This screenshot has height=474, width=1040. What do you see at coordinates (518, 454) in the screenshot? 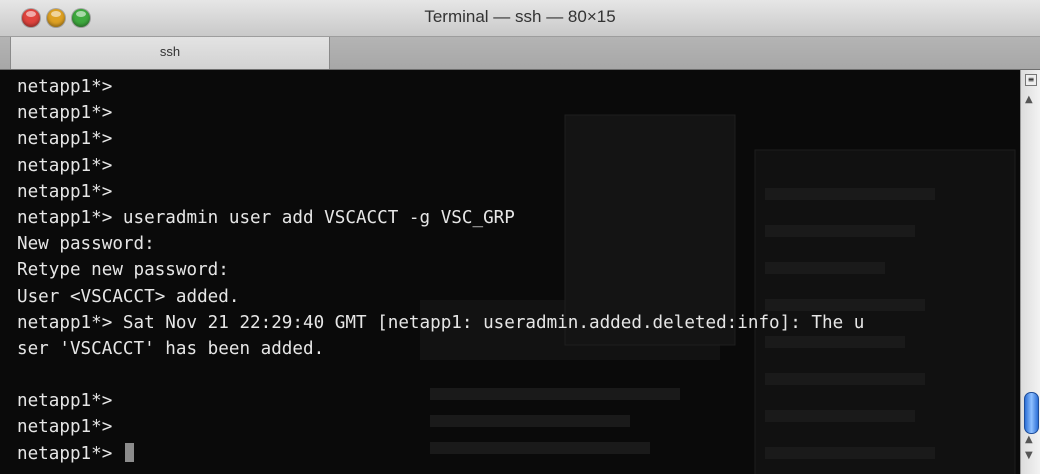
I see `prompt-line: netapp1*>` at bounding box center [518, 454].